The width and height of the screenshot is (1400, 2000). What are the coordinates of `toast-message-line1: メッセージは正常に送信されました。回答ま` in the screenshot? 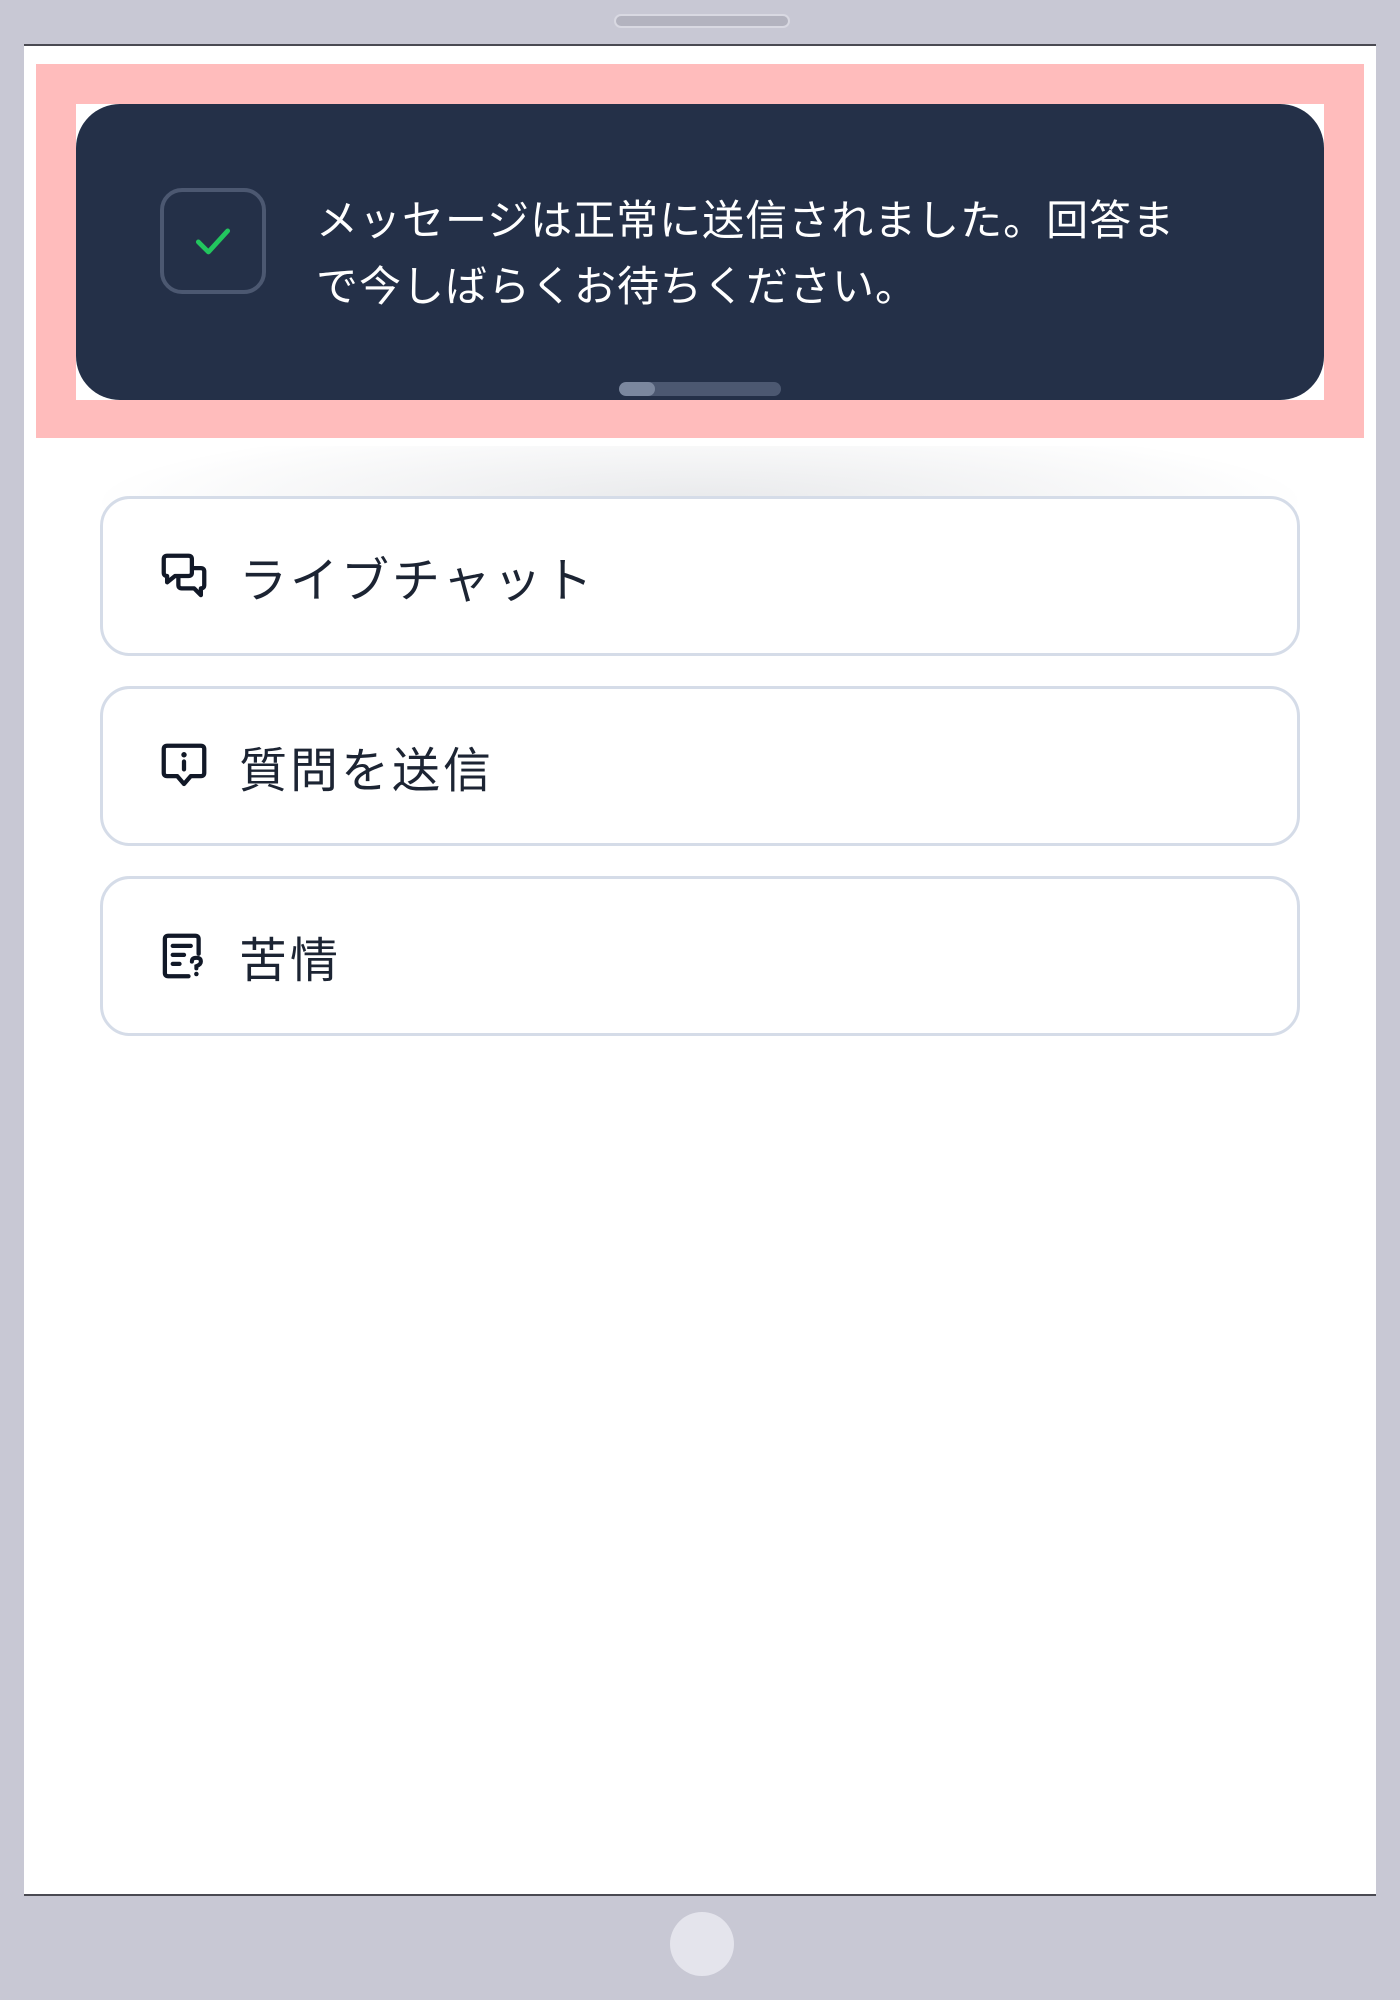 It's located at (746, 220).